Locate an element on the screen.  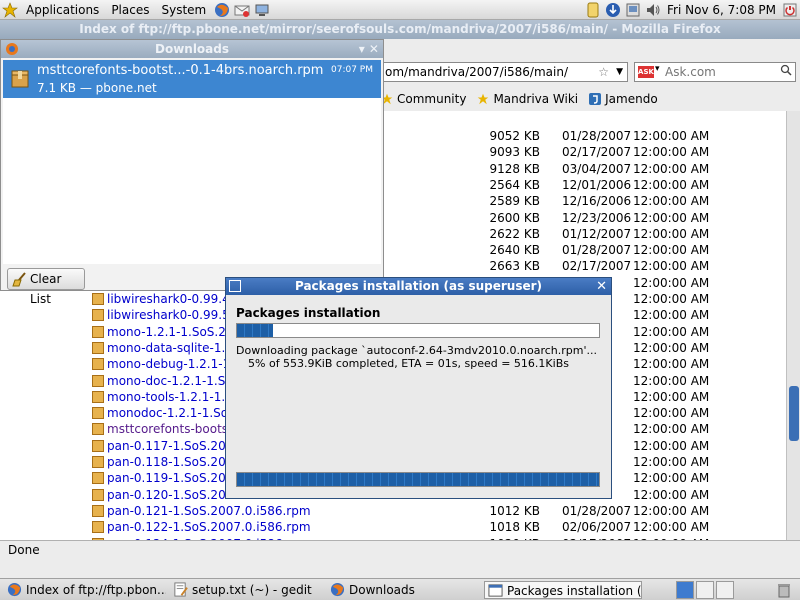
gnome-foot-icon is located at coordinates (10, 10).